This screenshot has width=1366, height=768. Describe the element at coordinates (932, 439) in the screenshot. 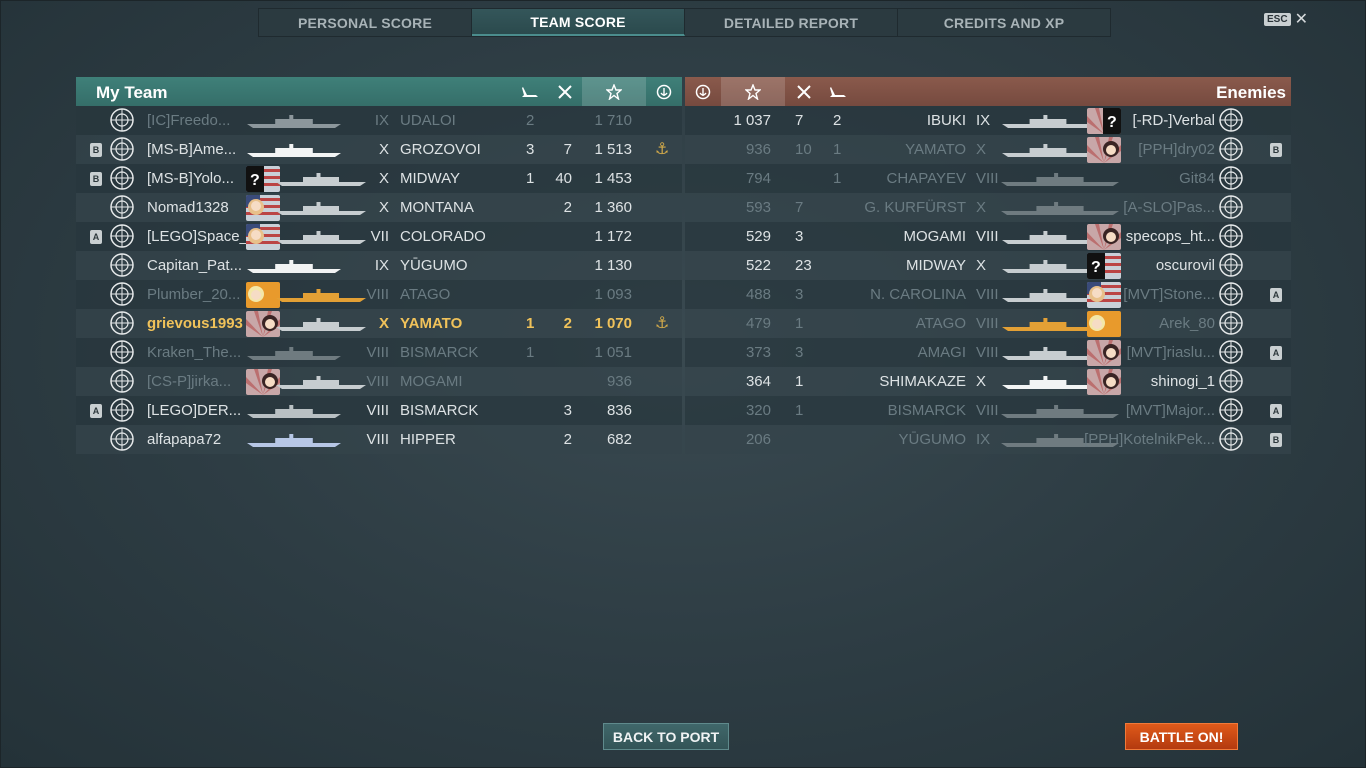

I see `ship-name: YŪGUMO` at that location.